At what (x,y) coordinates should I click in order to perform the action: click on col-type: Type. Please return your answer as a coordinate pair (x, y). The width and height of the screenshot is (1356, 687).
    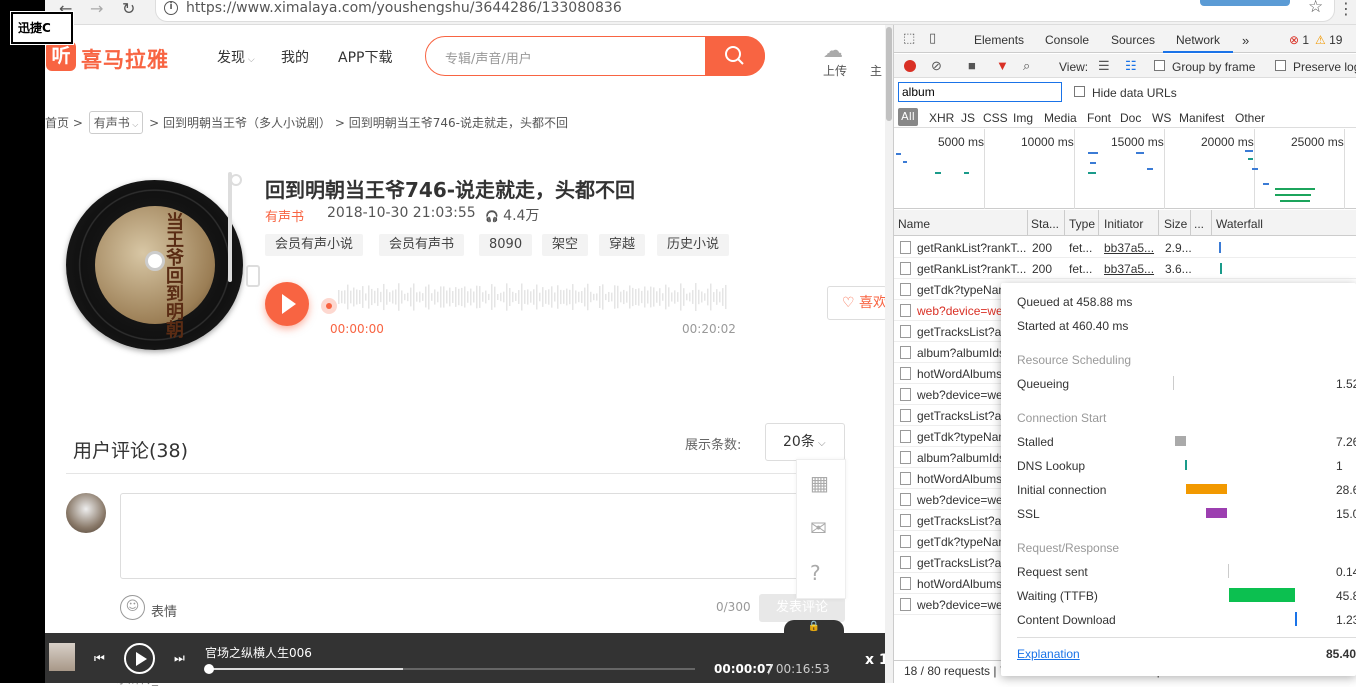
    Looking at the image, I should click on (1082, 224).